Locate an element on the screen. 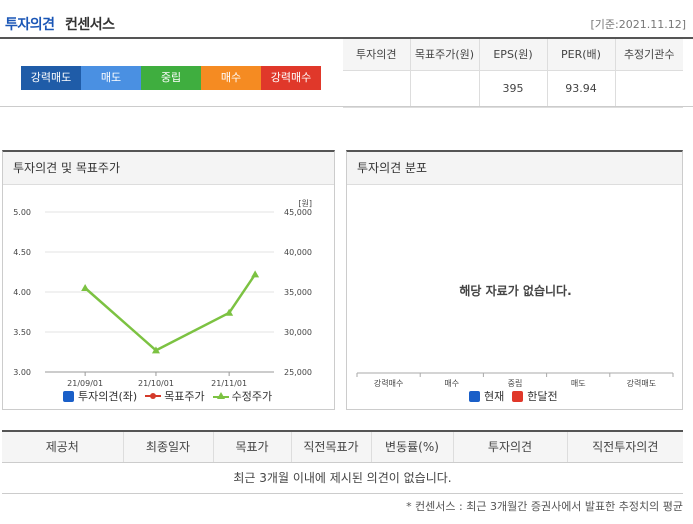 The image size is (693, 524). y-right-tick-label: 40,000 is located at coordinates (298, 252).